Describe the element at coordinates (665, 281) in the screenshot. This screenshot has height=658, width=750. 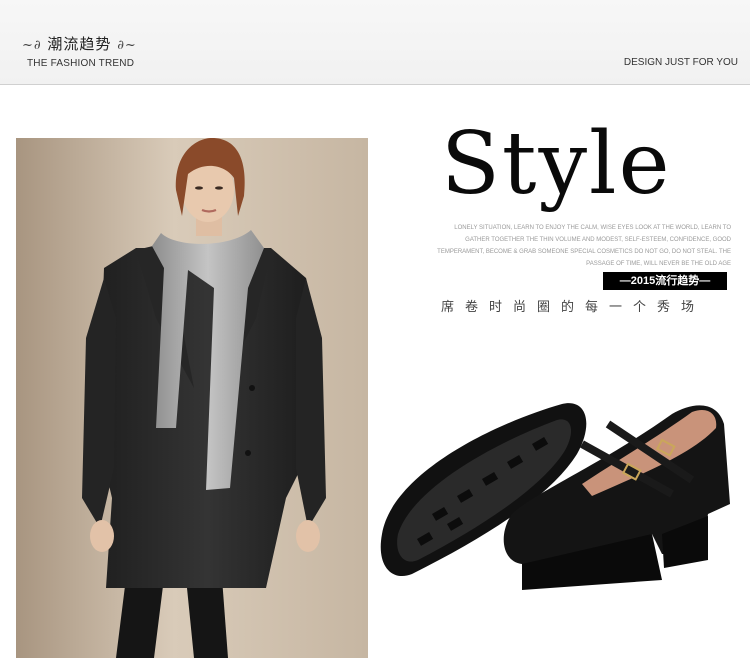
I see `year-badge: —2015流行趋势—` at that location.